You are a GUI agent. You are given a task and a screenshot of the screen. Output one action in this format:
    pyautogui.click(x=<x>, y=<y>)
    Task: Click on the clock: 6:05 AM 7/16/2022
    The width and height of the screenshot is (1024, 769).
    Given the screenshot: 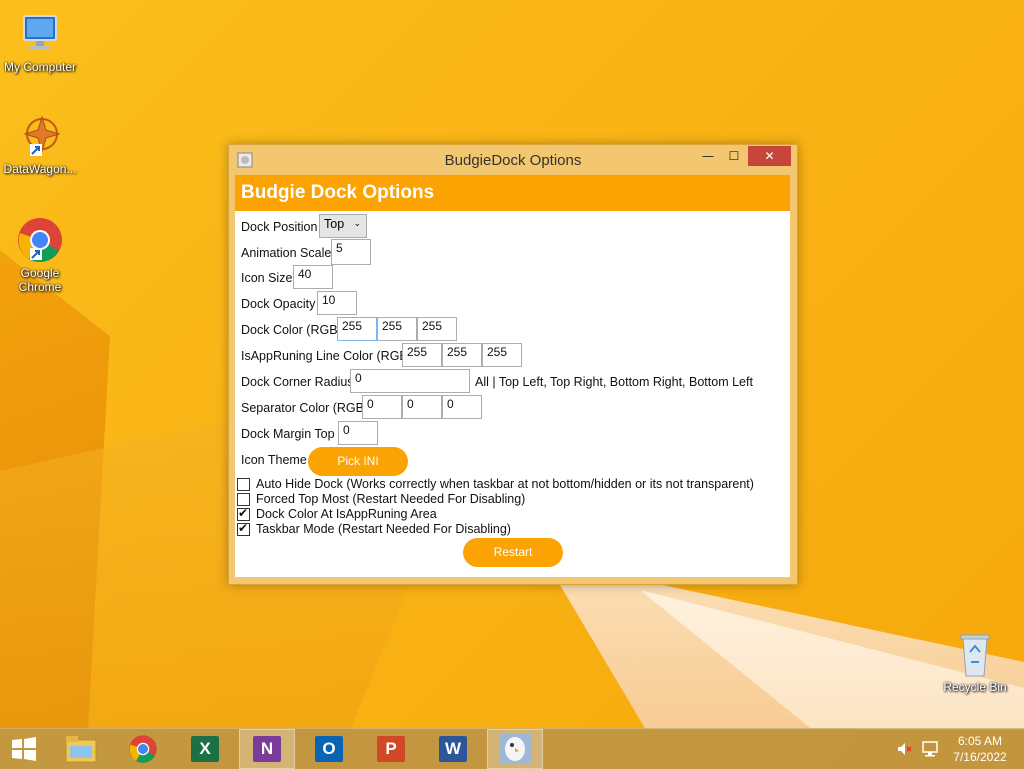 What is the action you would take?
    pyautogui.click(x=980, y=749)
    